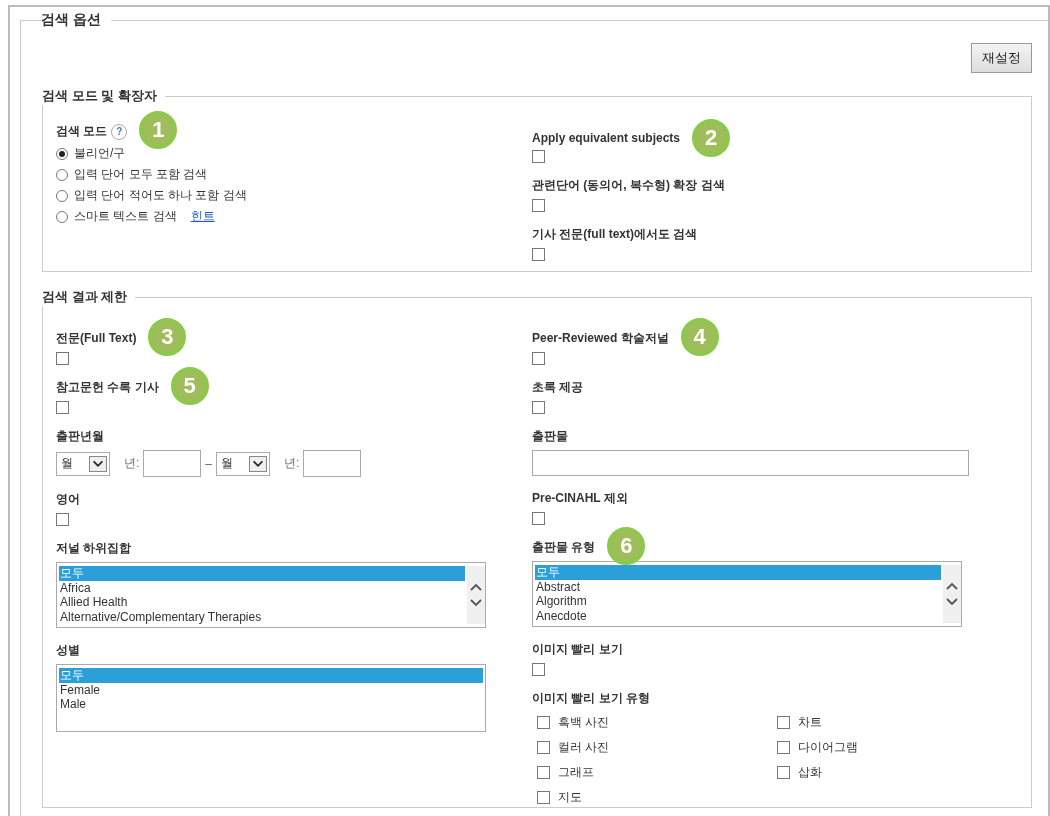 Image resolution: width=1050 pixels, height=816 pixels. Describe the element at coordinates (738, 586) in the screenshot. I see `list-option: Abstract` at that location.